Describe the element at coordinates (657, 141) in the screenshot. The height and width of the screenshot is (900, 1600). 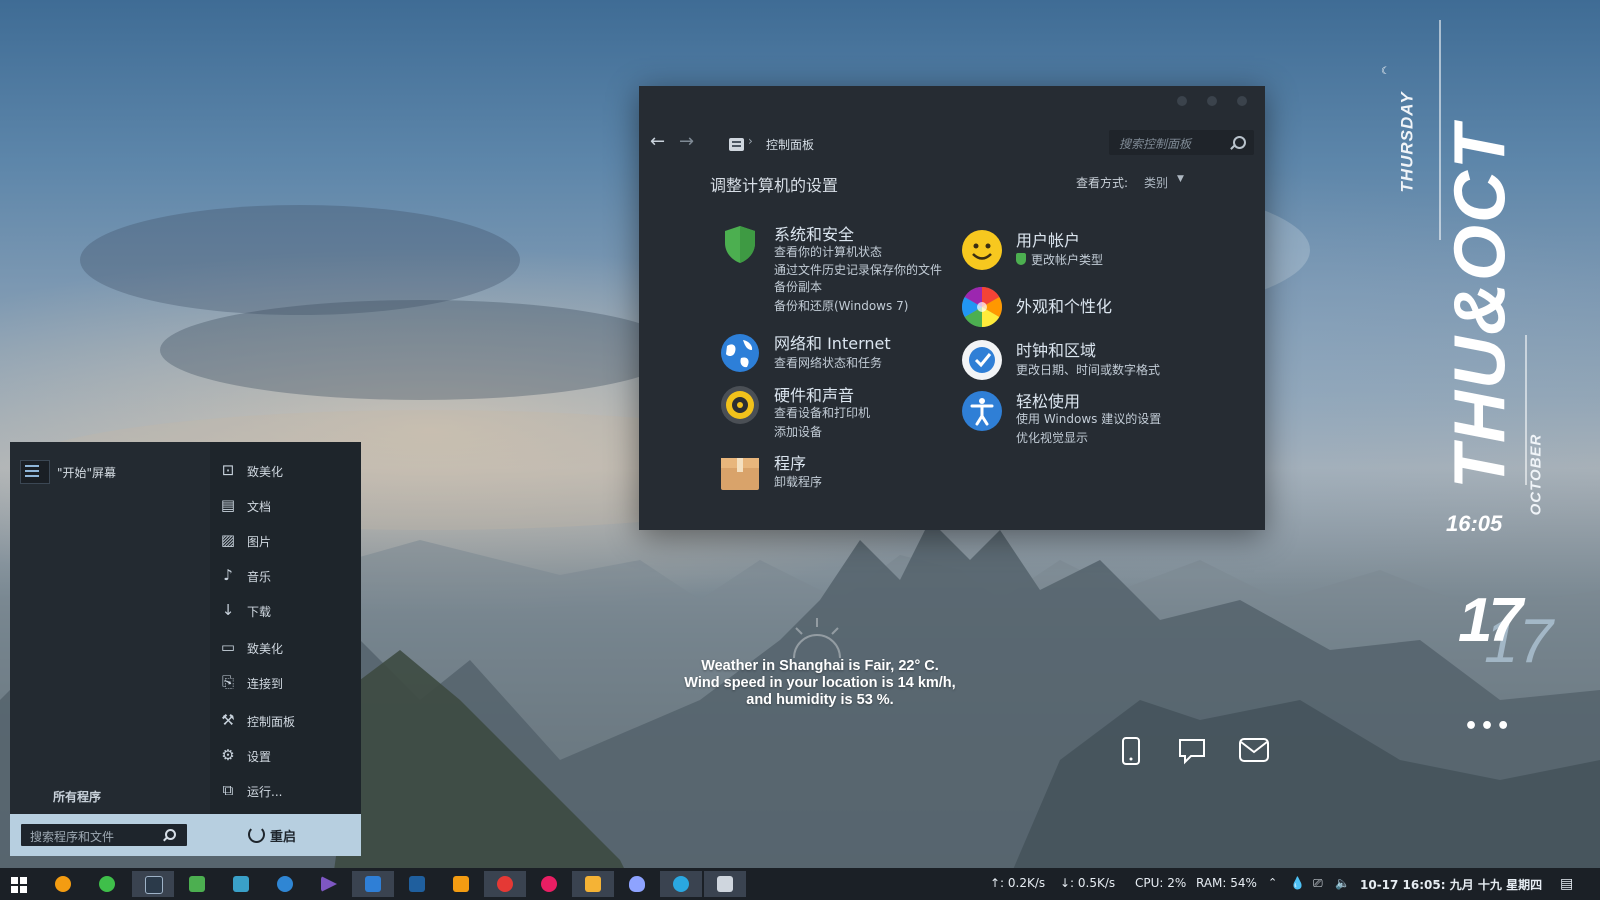
I see `back-arrow-icon: ←` at that location.